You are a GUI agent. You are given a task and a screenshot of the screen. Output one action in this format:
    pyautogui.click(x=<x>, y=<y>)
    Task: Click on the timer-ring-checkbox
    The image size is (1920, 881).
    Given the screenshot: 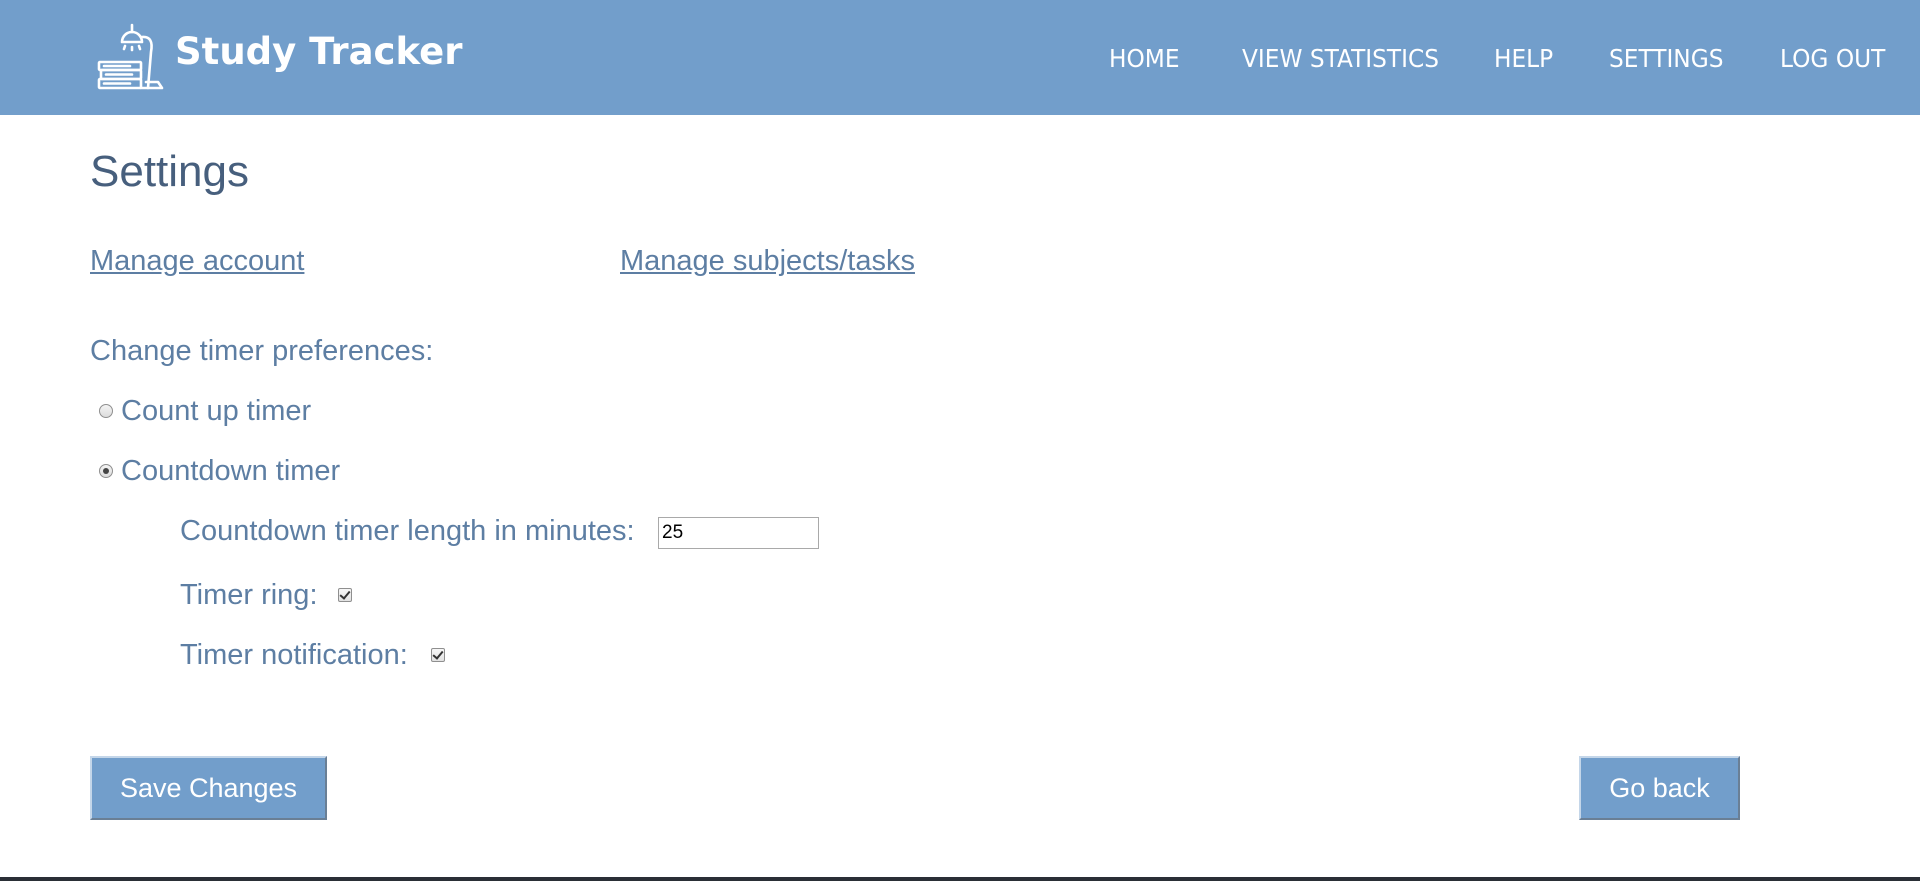 What is the action you would take?
    pyautogui.click(x=345, y=595)
    